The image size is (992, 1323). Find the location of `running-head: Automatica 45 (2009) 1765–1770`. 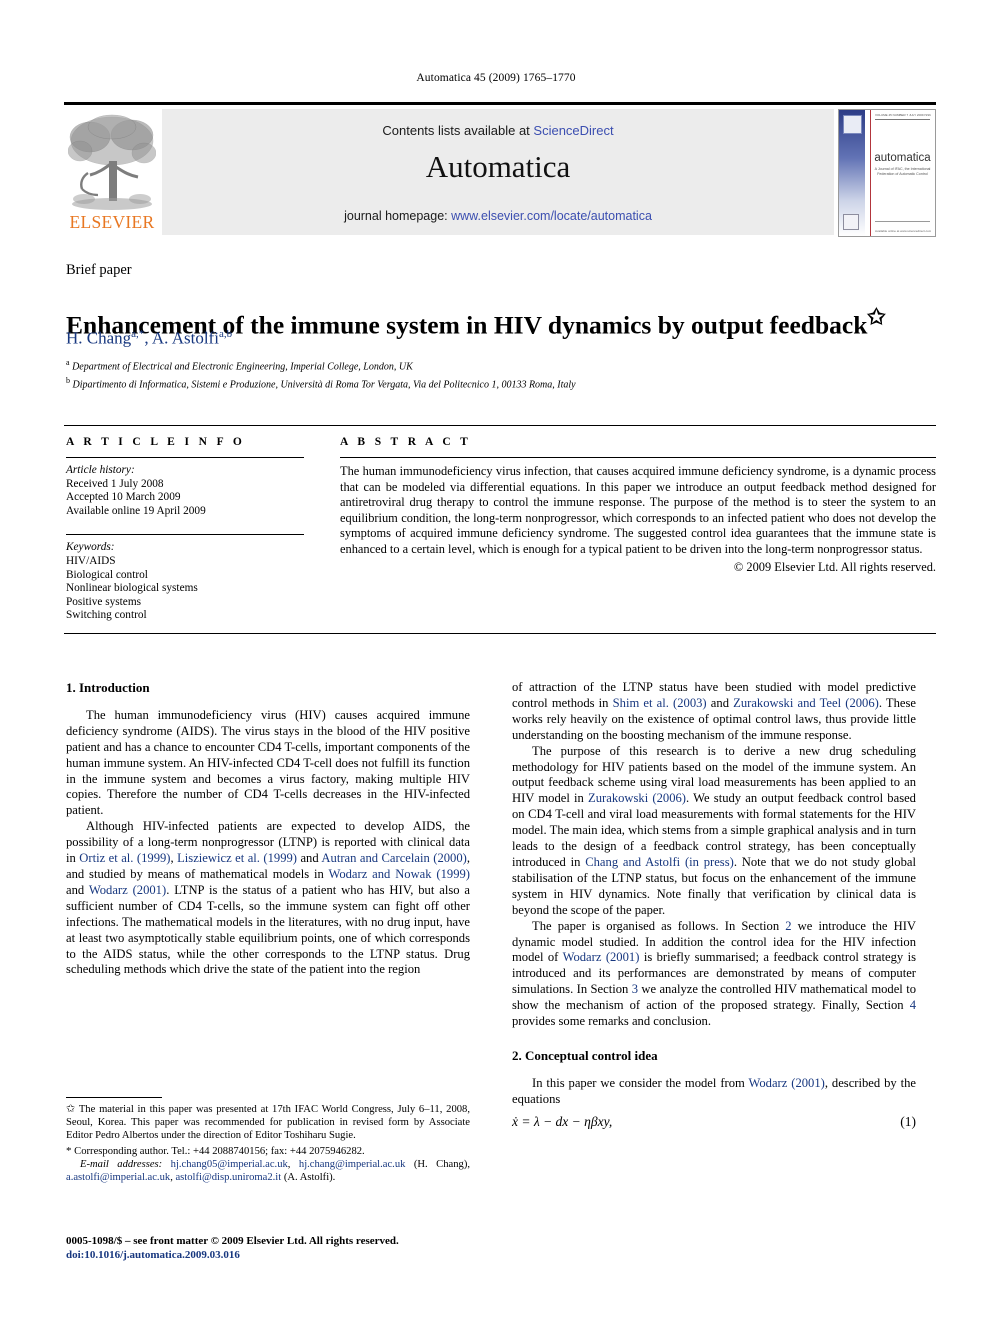

running-head: Automatica 45 (2009) 1765–1770 is located at coordinates (496, 78).